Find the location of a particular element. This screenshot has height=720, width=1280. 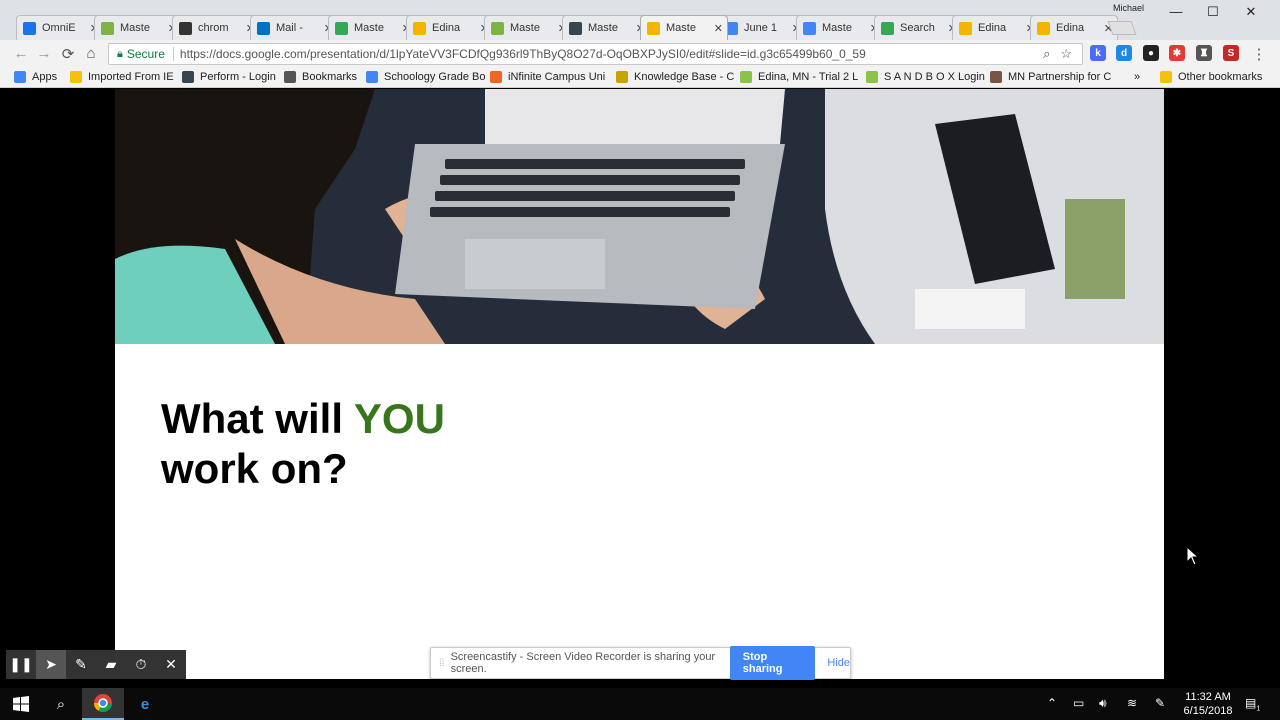

tray-expand-icon: ⌃ is located at coordinates (1052, 703).